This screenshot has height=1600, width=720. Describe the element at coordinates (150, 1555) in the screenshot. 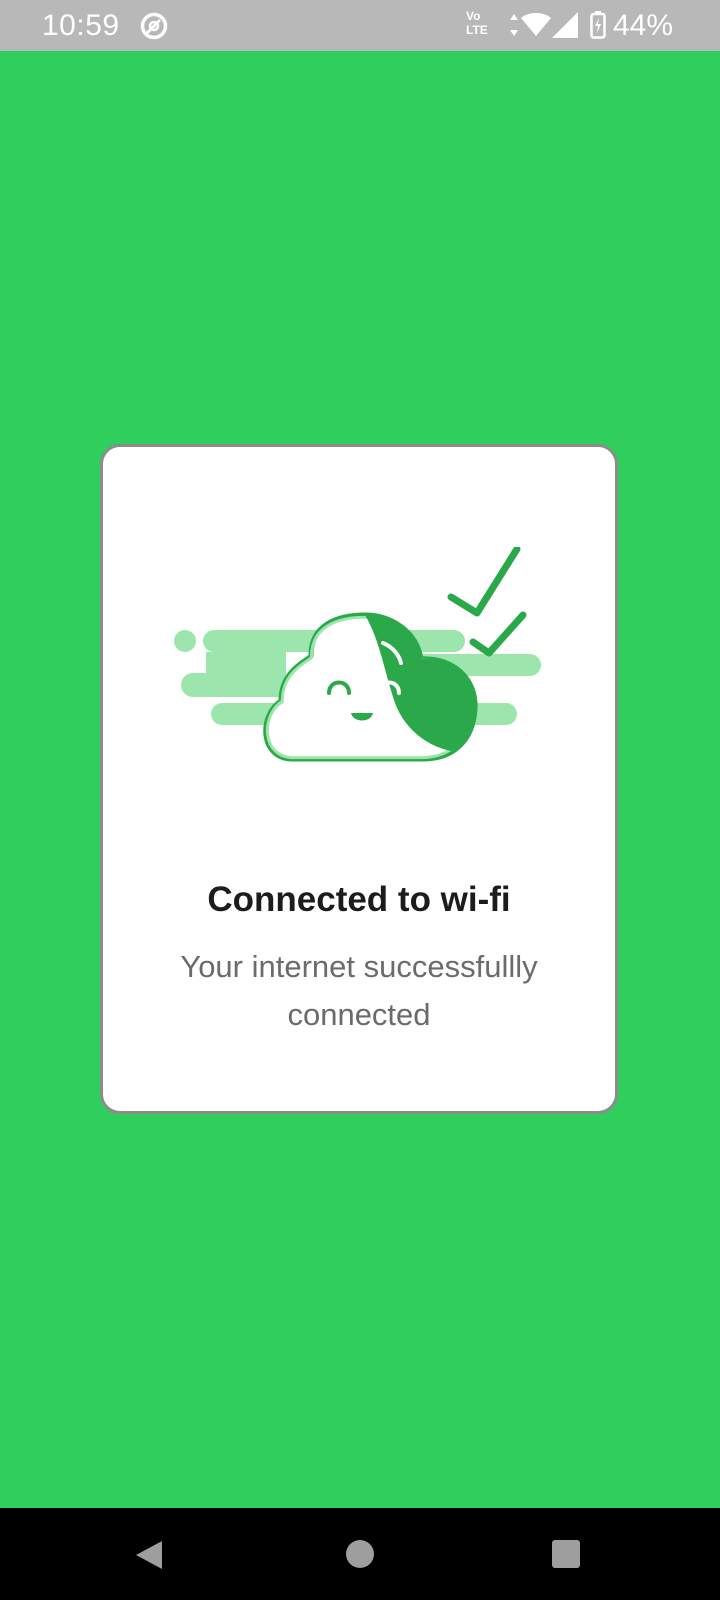

I see `back-icon` at that location.